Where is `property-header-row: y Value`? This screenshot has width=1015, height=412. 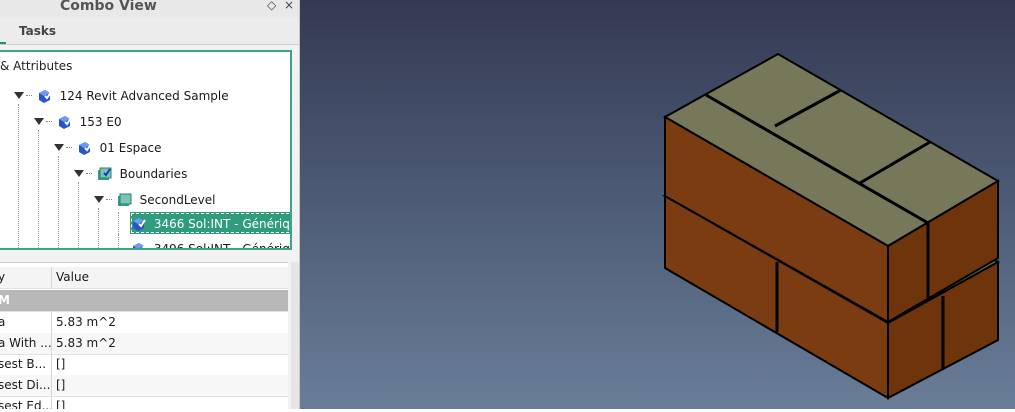 property-header-row: y Value is located at coordinates (144, 278).